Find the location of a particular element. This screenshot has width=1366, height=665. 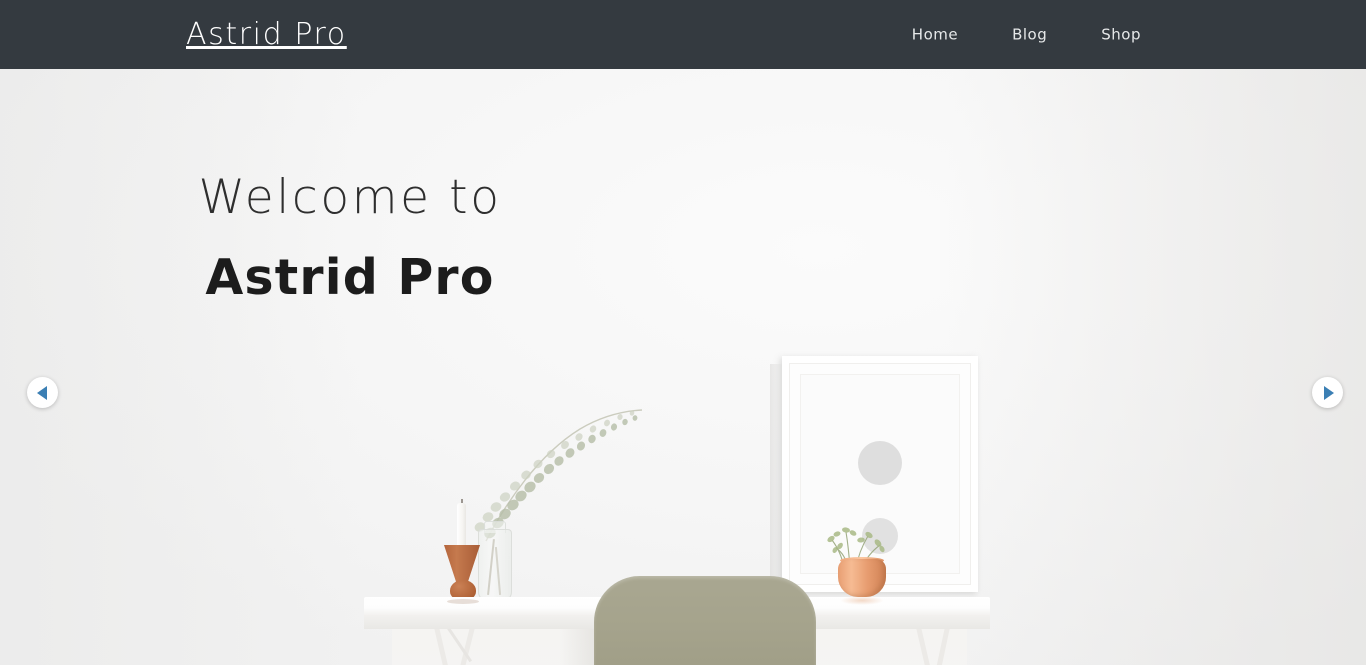

planter-reflection is located at coordinates (862, 600).